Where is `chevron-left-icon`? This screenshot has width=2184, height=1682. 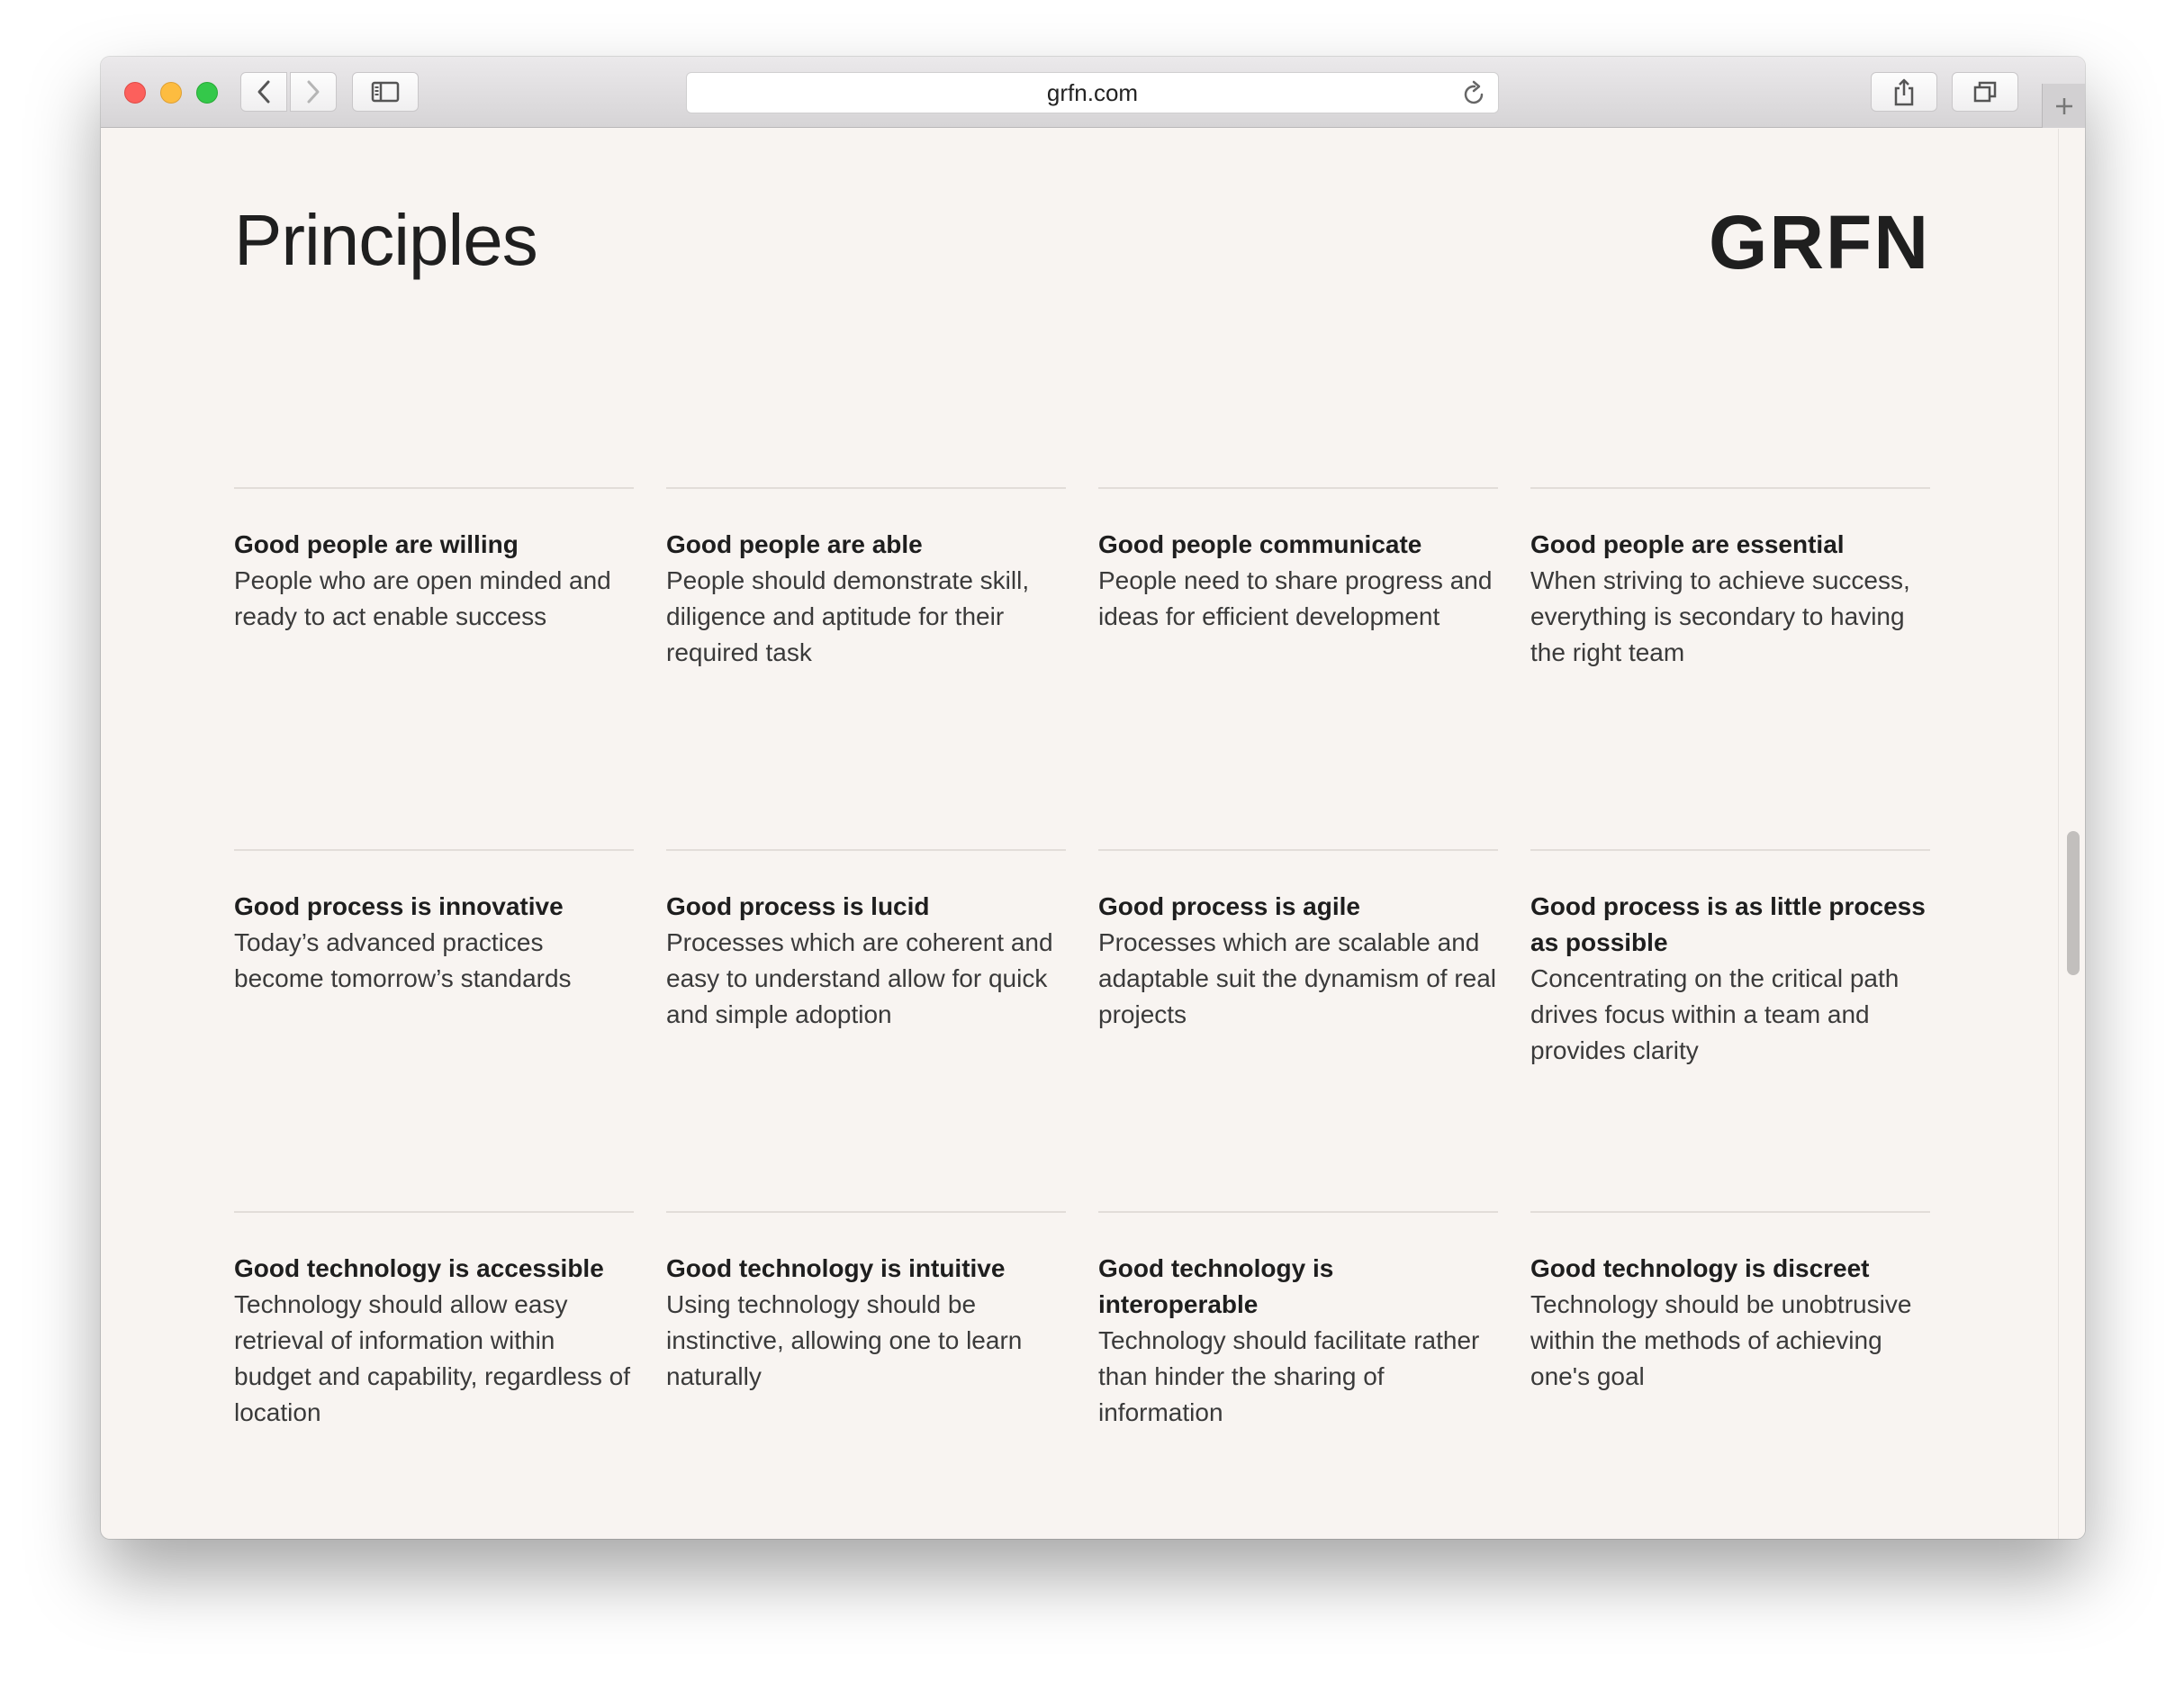
chevron-left-icon is located at coordinates (263, 92).